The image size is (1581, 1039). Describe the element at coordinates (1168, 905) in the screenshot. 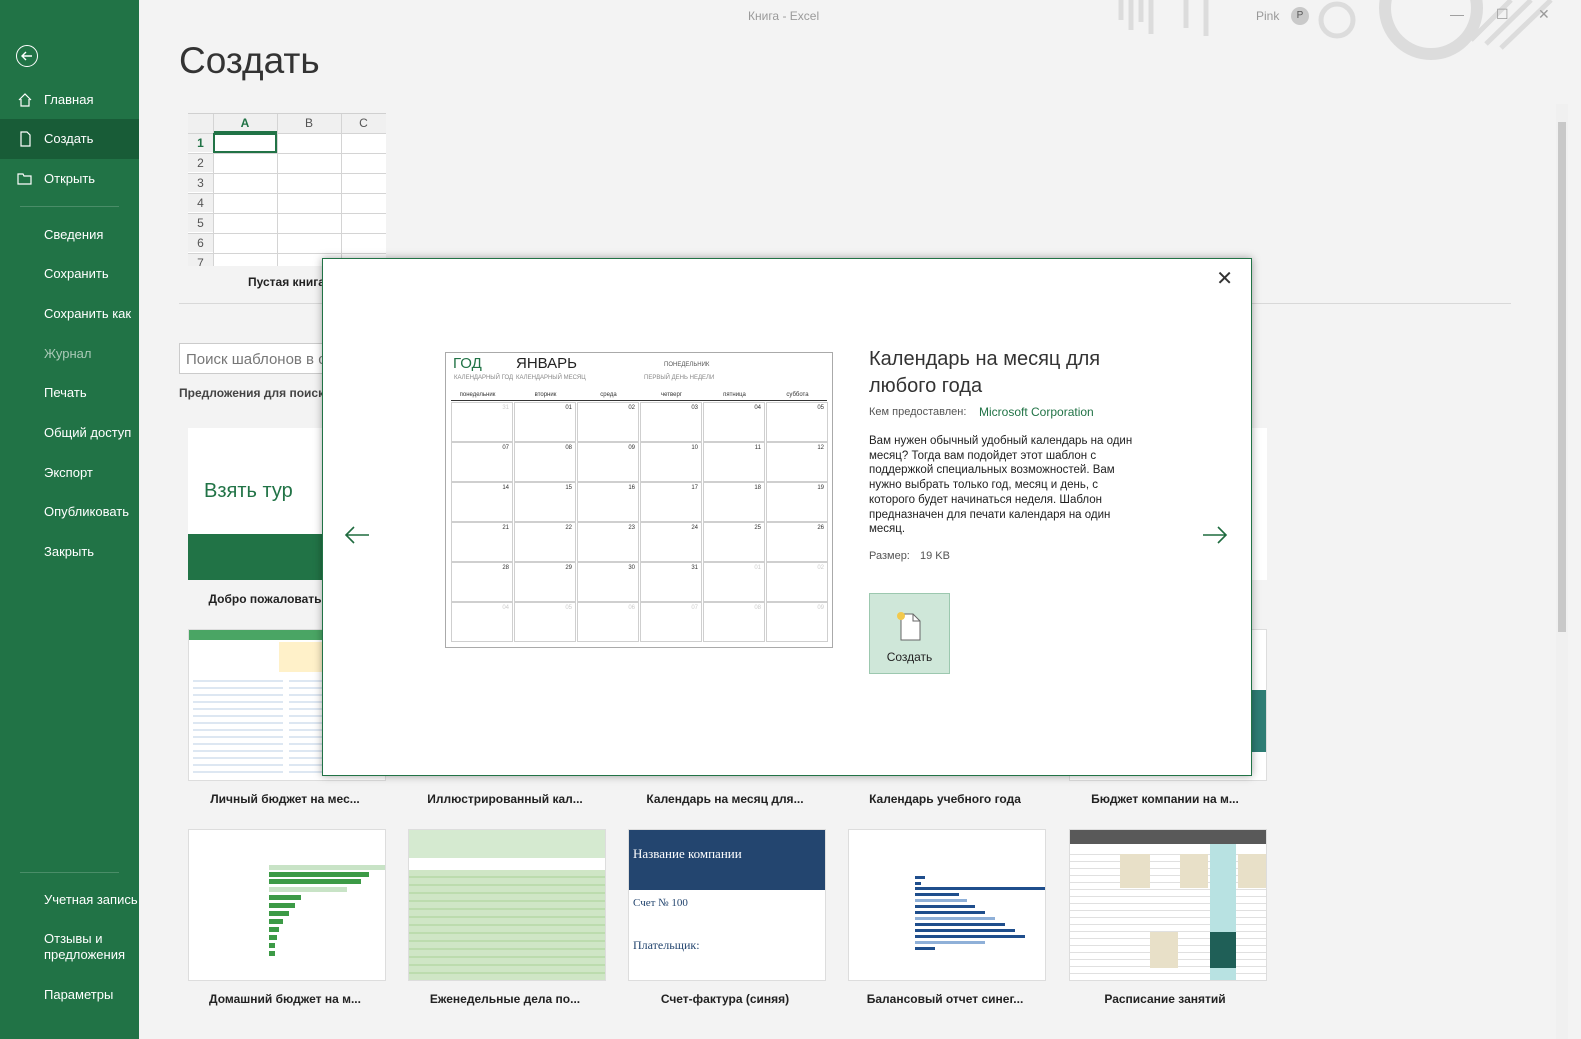

I see `template-schedule-thumbnail` at that location.